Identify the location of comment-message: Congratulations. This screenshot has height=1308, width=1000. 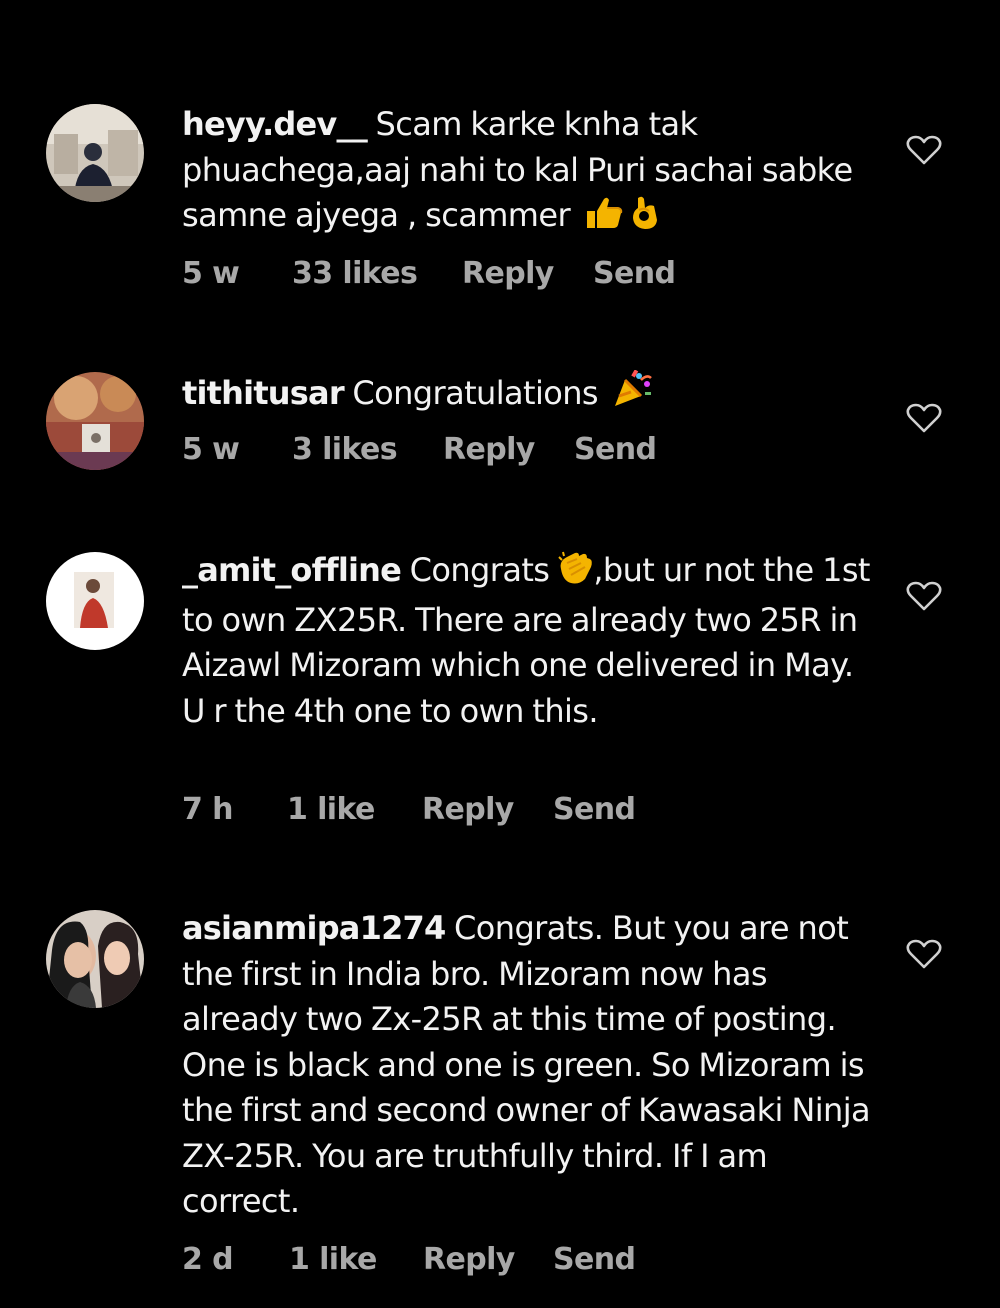
(475, 393).